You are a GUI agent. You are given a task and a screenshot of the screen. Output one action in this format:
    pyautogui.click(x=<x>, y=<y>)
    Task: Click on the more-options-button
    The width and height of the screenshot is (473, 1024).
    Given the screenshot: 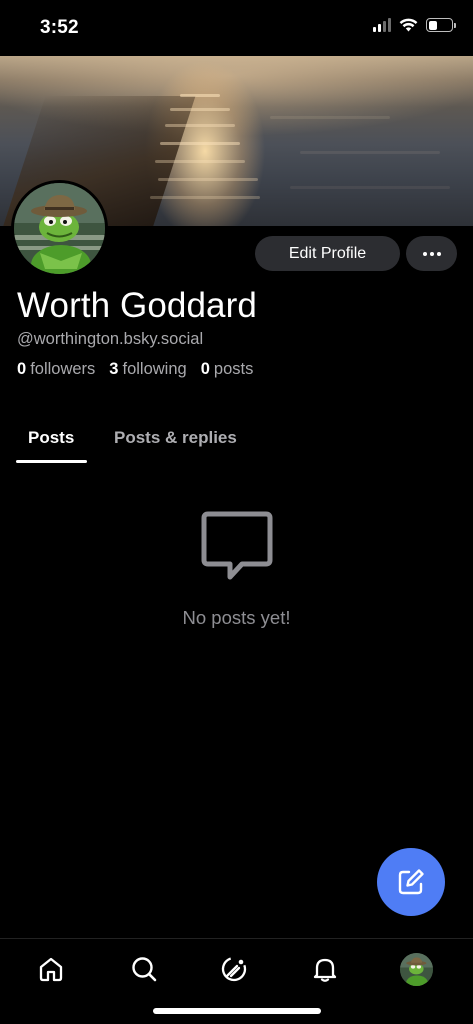 What is the action you would take?
    pyautogui.click(x=431, y=253)
    